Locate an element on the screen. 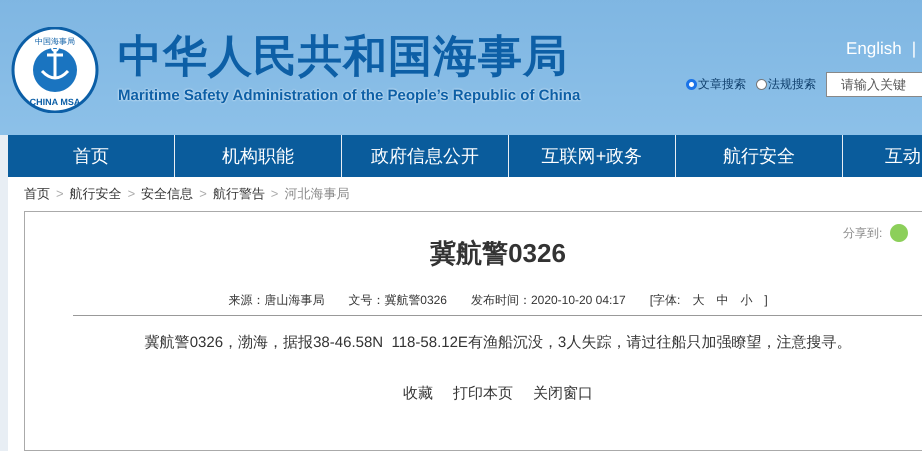  breadcrumb-link: 河北海事局 is located at coordinates (317, 194).